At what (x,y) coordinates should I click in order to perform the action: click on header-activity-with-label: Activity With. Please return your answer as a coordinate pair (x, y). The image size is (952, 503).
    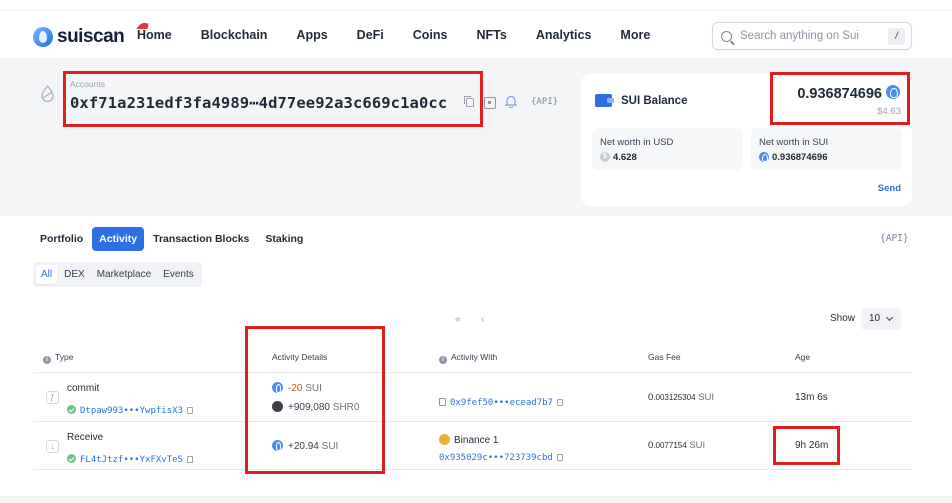
    Looking at the image, I should click on (474, 357).